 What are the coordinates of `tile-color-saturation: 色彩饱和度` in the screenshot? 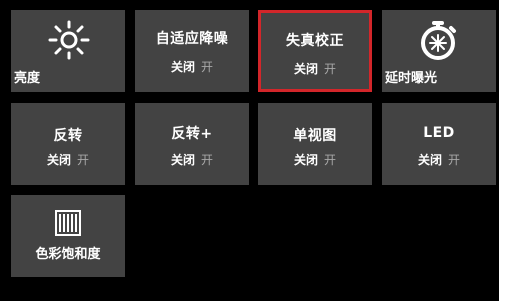 It's located at (68, 236).